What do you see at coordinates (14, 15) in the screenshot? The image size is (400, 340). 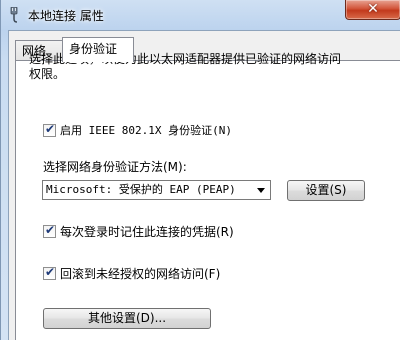 I see `network-plug-icon` at bounding box center [14, 15].